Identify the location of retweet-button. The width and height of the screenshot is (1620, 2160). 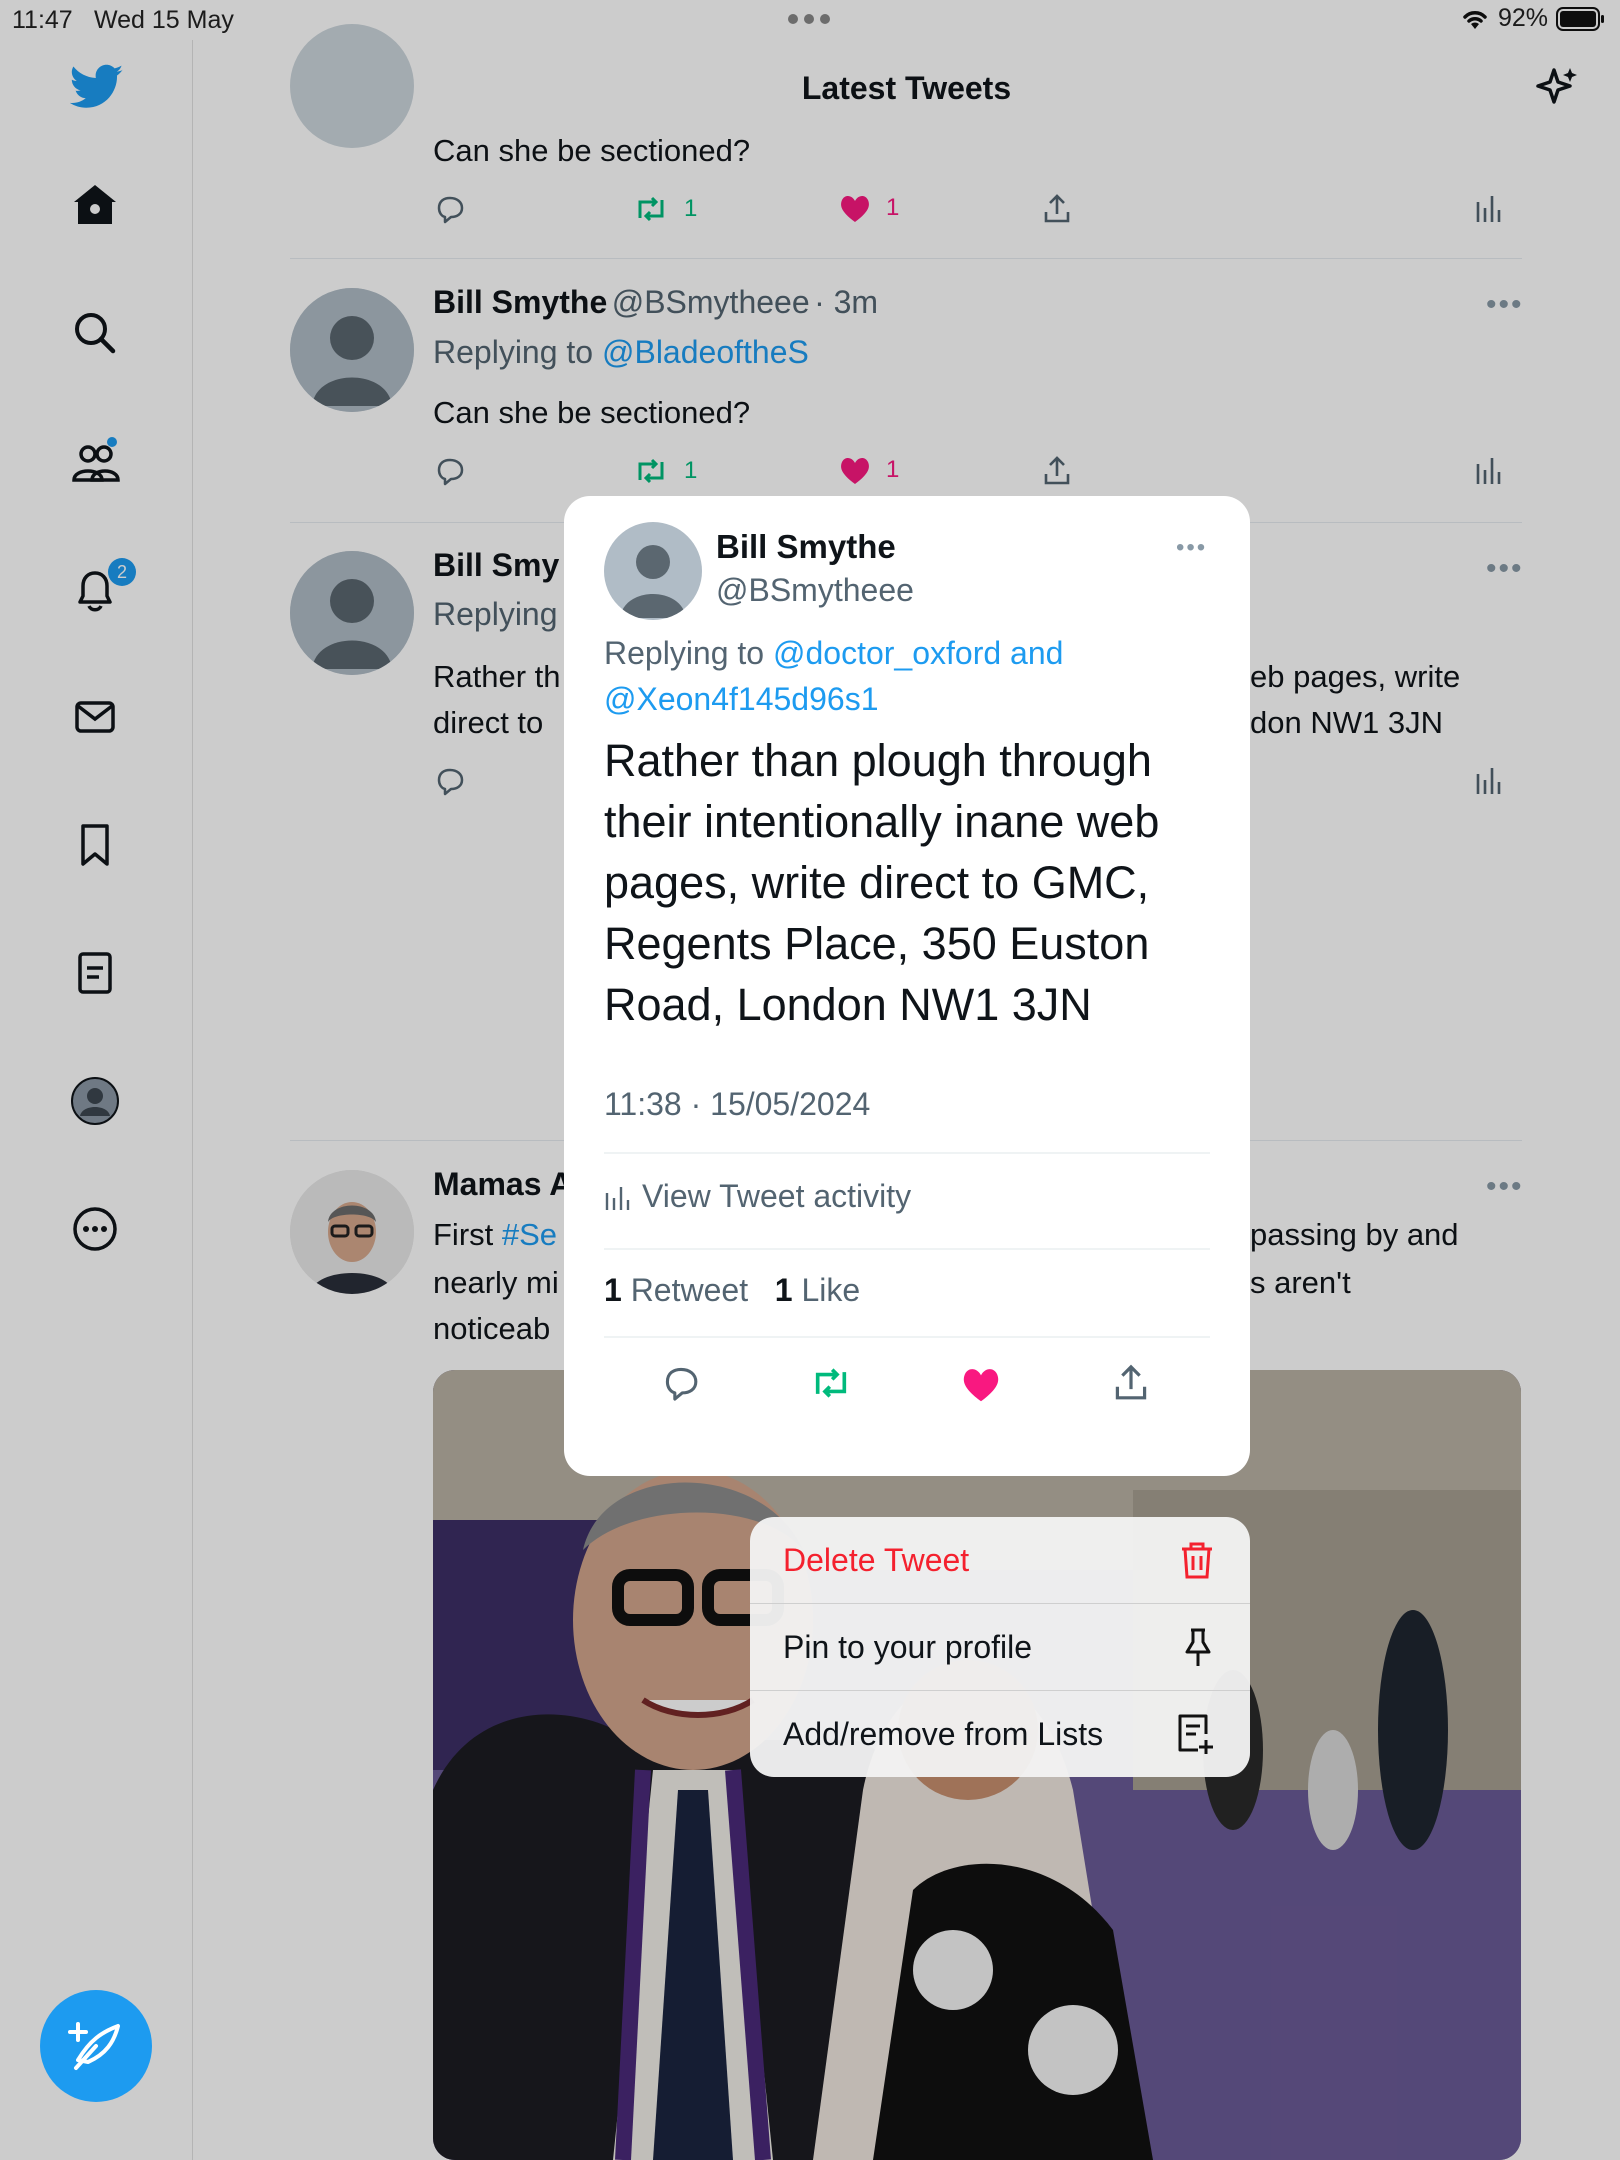
(831, 1383).